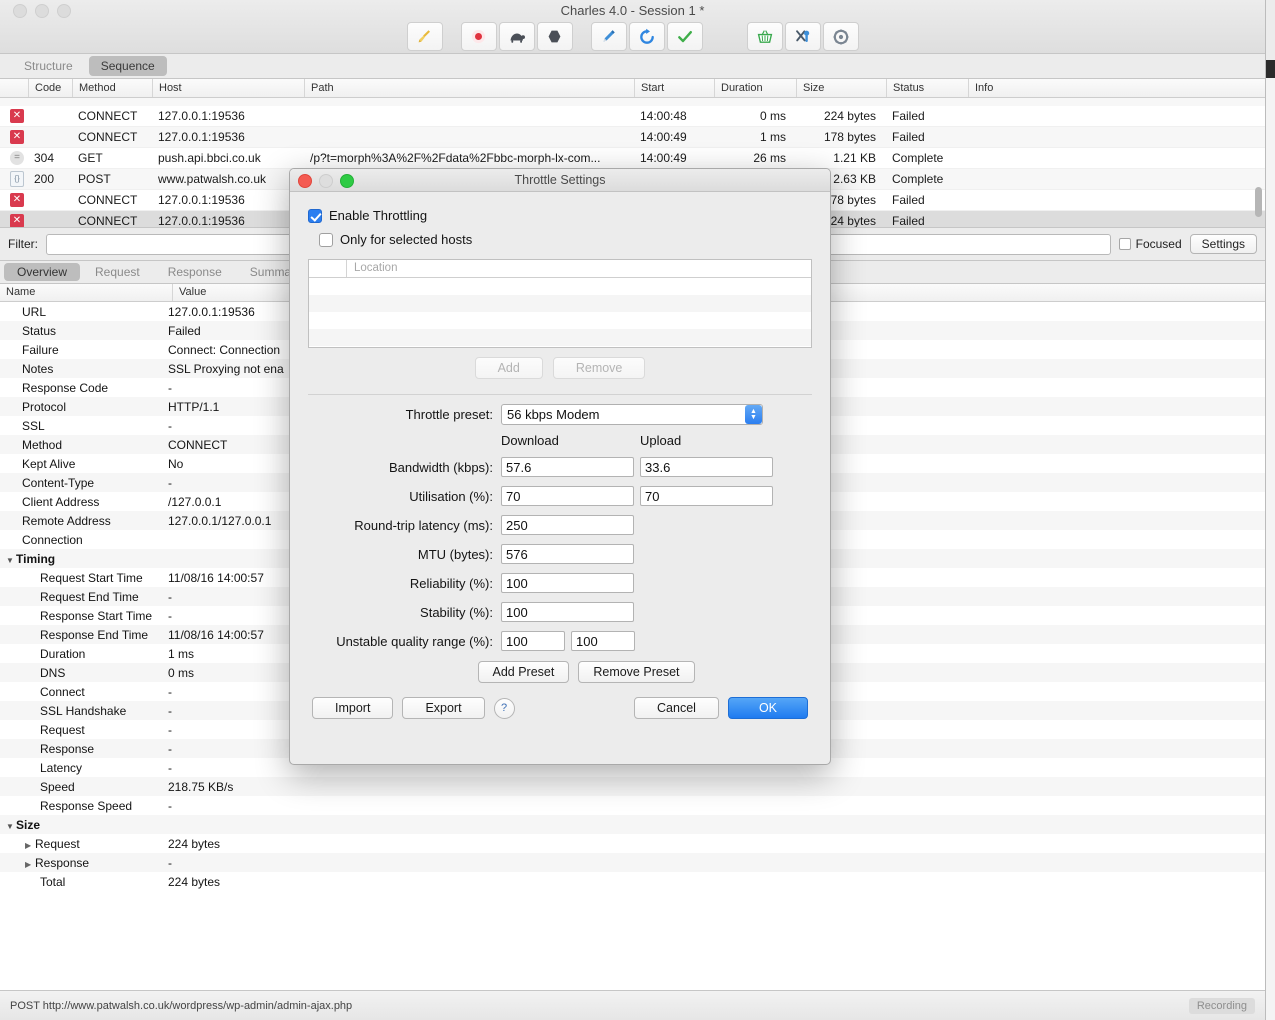 This screenshot has width=1275, height=1020. Describe the element at coordinates (65, 387) in the screenshot. I see `detail-row-name: Response Code` at that location.